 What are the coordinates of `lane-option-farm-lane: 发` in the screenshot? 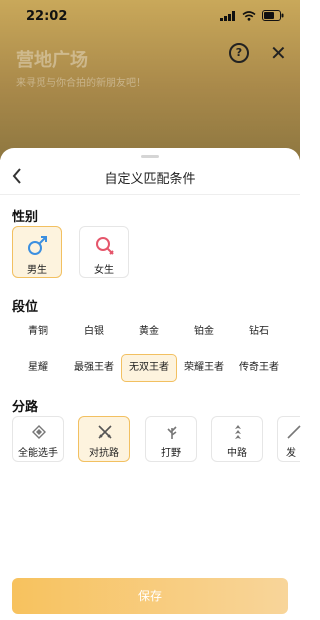 It's located at (289, 439).